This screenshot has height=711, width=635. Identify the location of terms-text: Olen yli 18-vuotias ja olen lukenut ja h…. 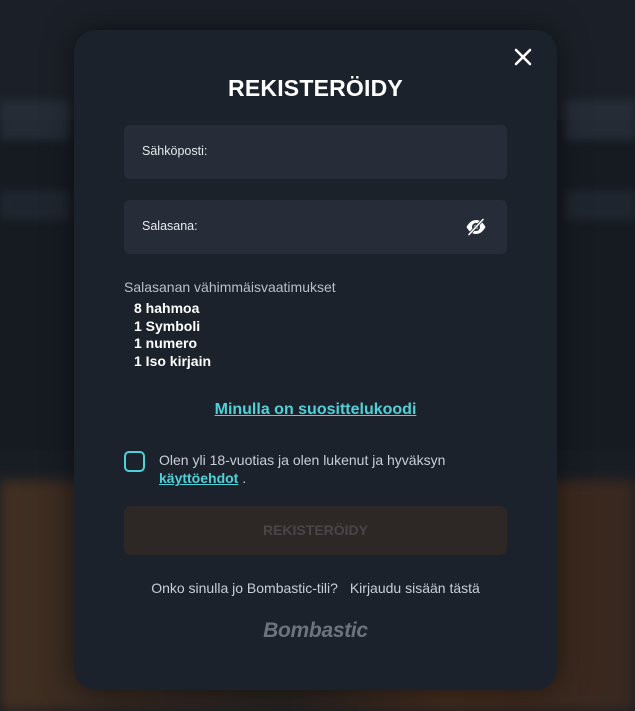
(329, 469).